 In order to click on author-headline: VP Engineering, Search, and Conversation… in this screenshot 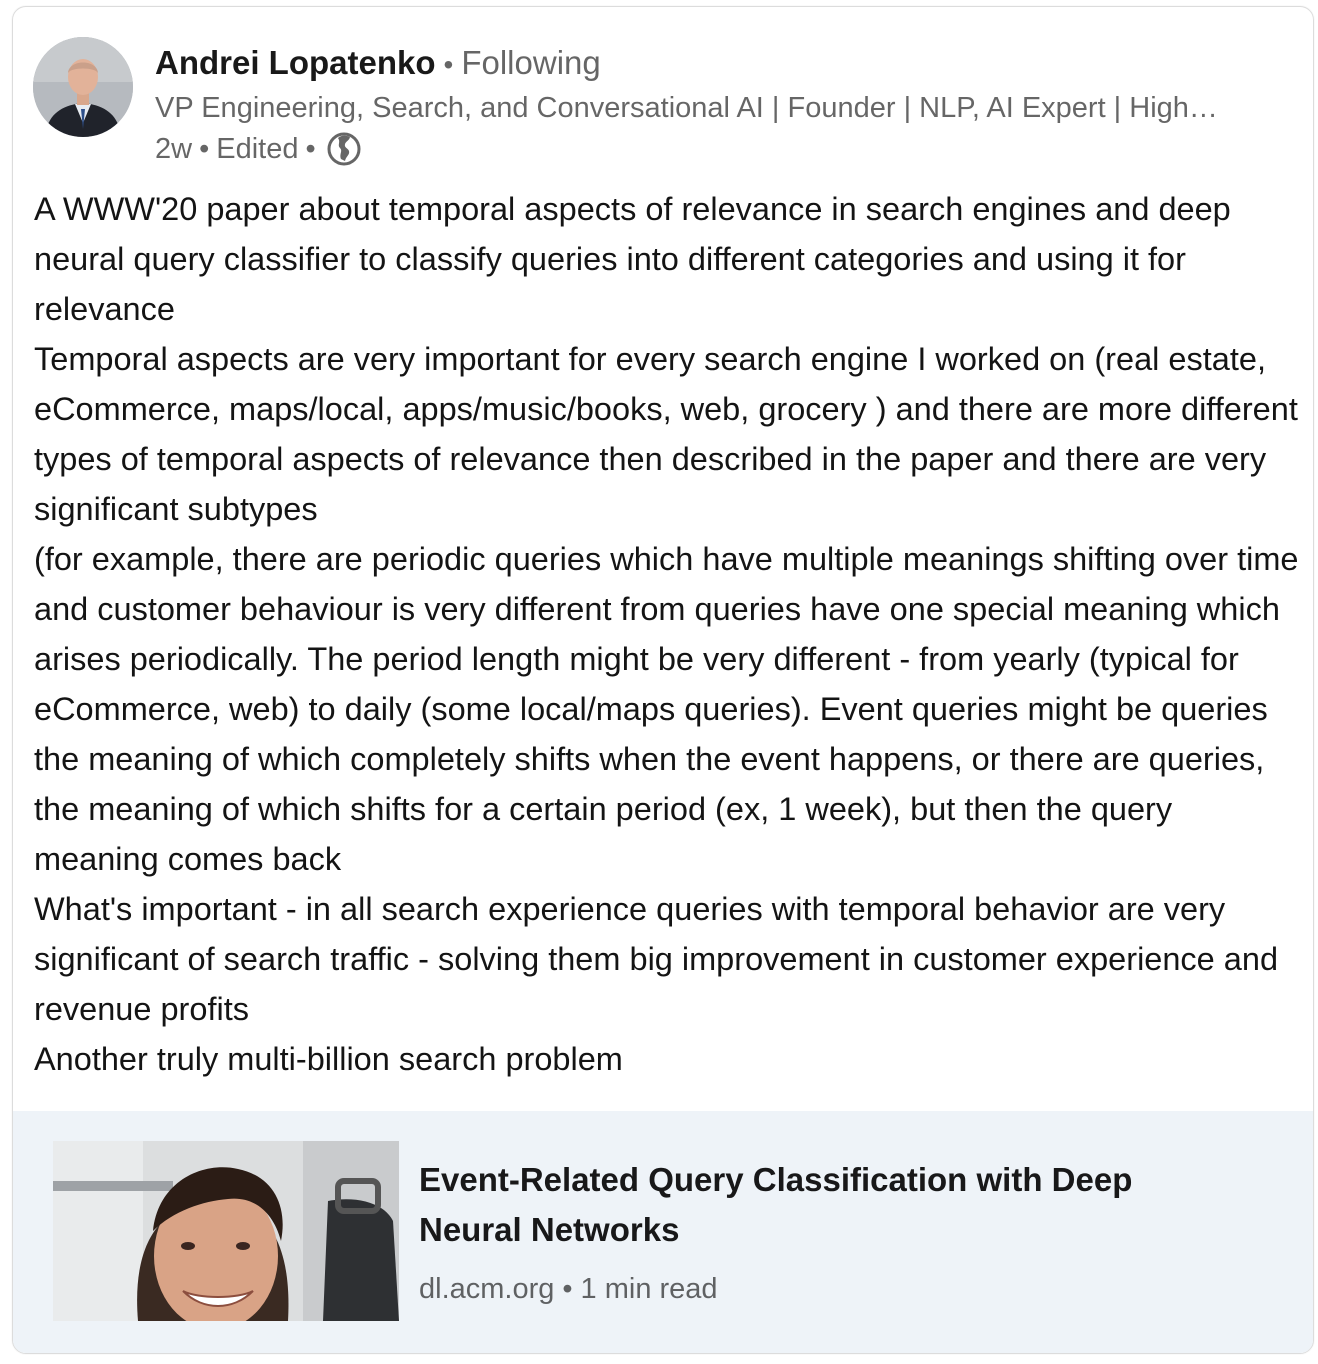, I will do `click(686, 108)`.